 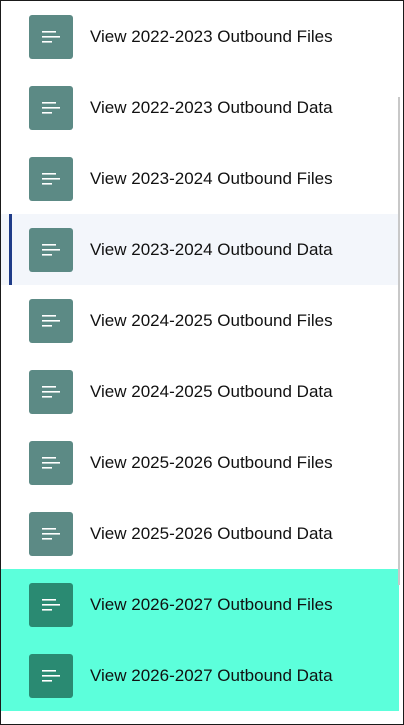 What do you see at coordinates (211, 391) in the screenshot?
I see `menu-item-label: View 2024-2025 Outbound Data` at bounding box center [211, 391].